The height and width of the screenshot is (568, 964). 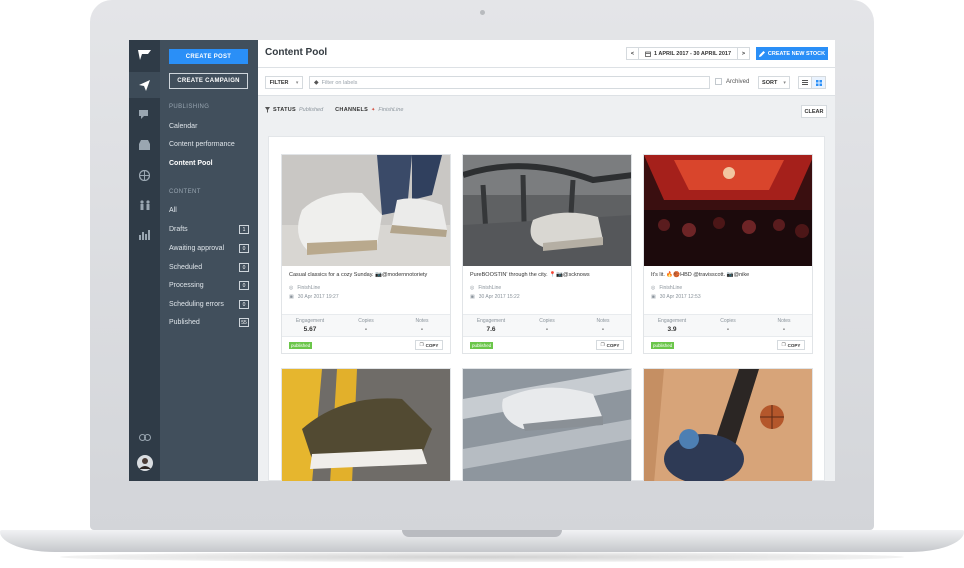 What do you see at coordinates (209, 126) in the screenshot?
I see `sidebar-item-calendar: Calendar` at bounding box center [209, 126].